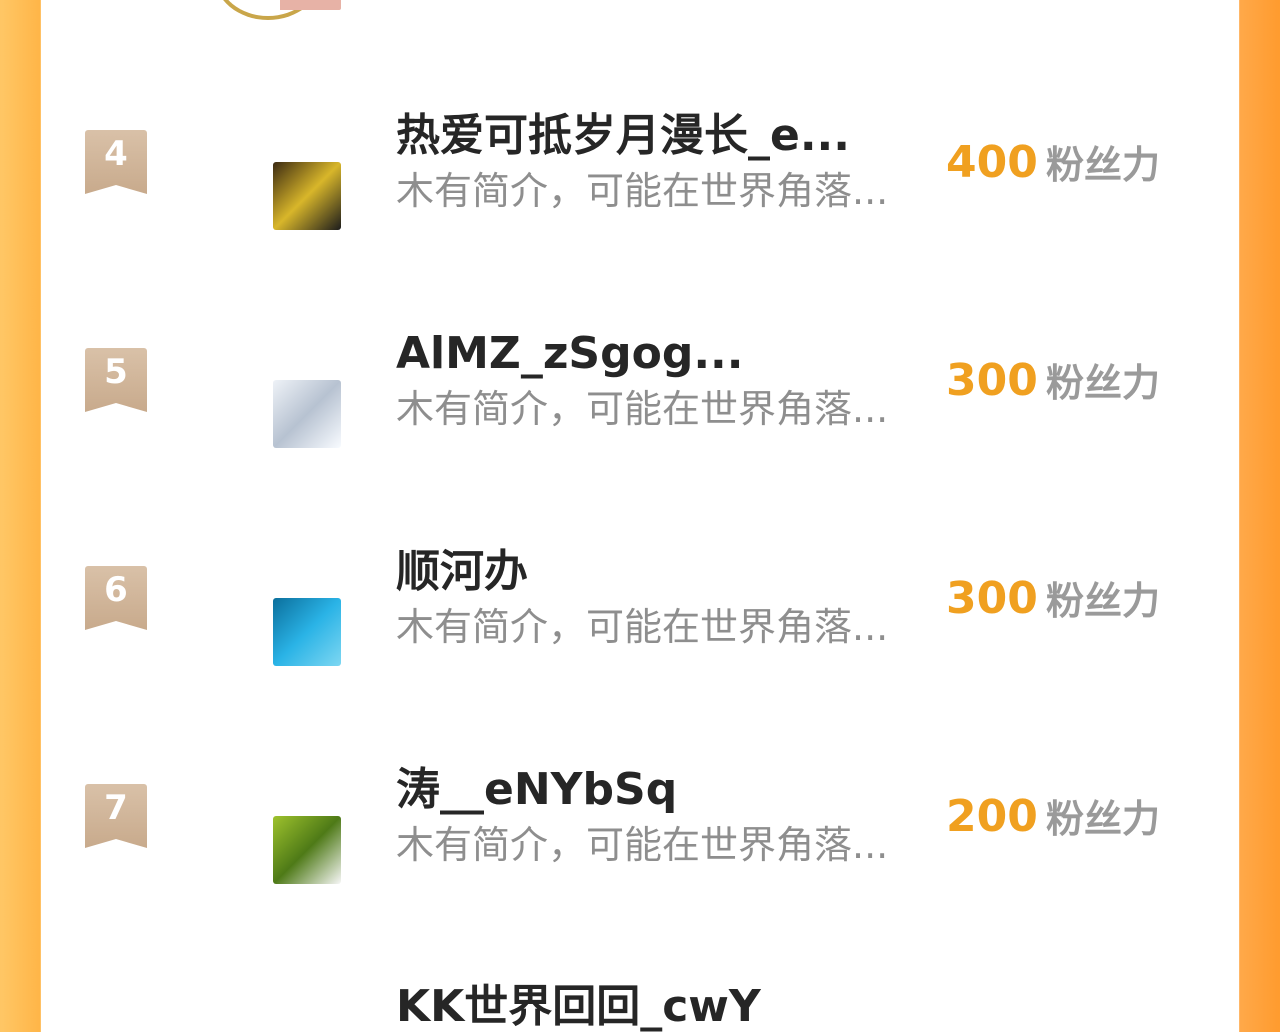  What do you see at coordinates (992, 816) in the screenshot?
I see `score-value: 200` at bounding box center [992, 816].